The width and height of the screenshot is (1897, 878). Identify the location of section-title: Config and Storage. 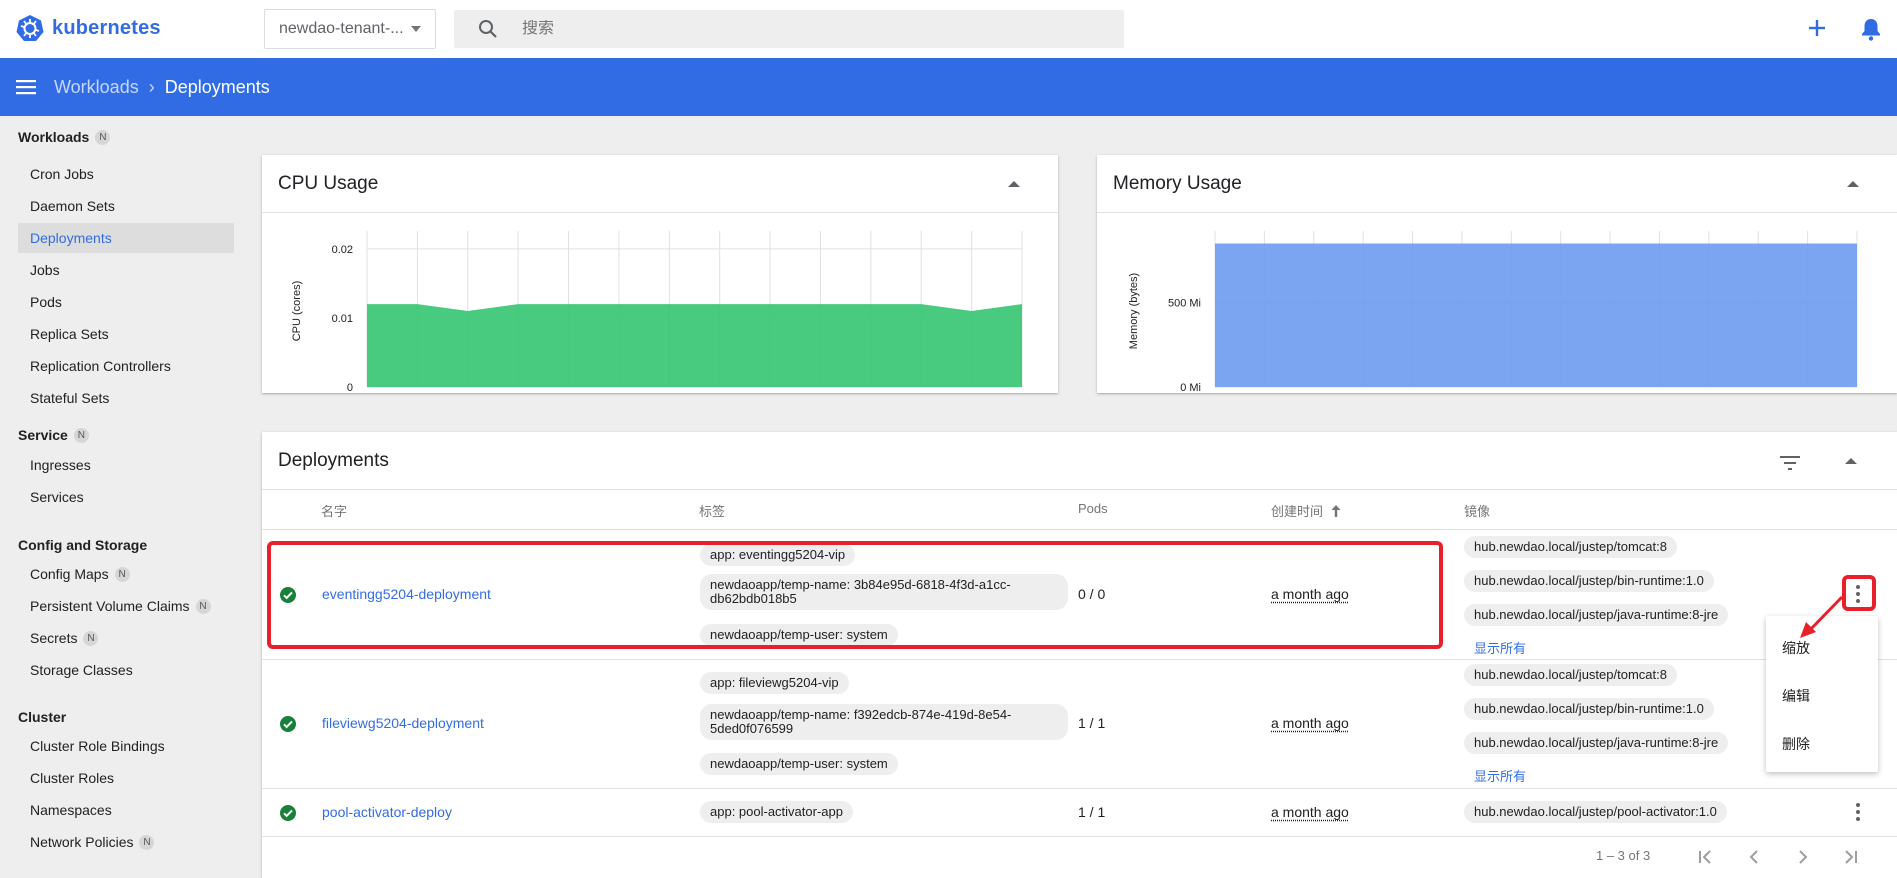
(83, 545).